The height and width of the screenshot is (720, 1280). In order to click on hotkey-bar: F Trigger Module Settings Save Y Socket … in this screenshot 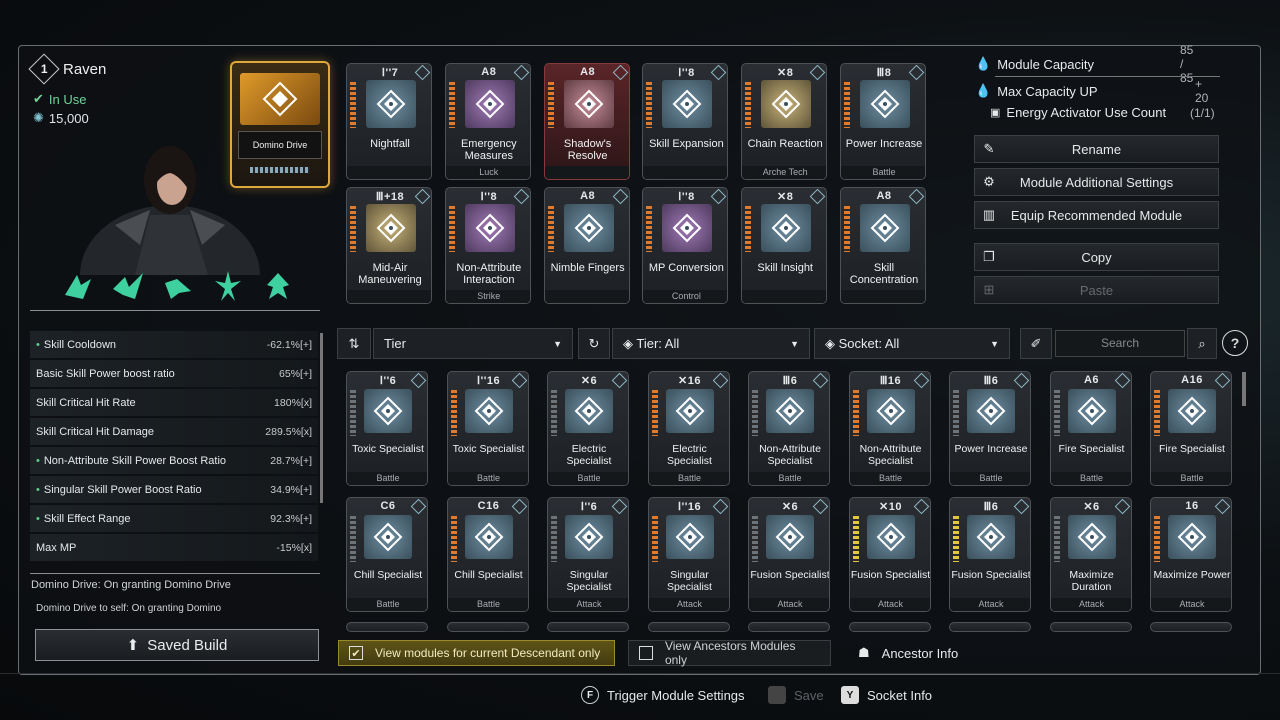, I will do `click(640, 695)`.